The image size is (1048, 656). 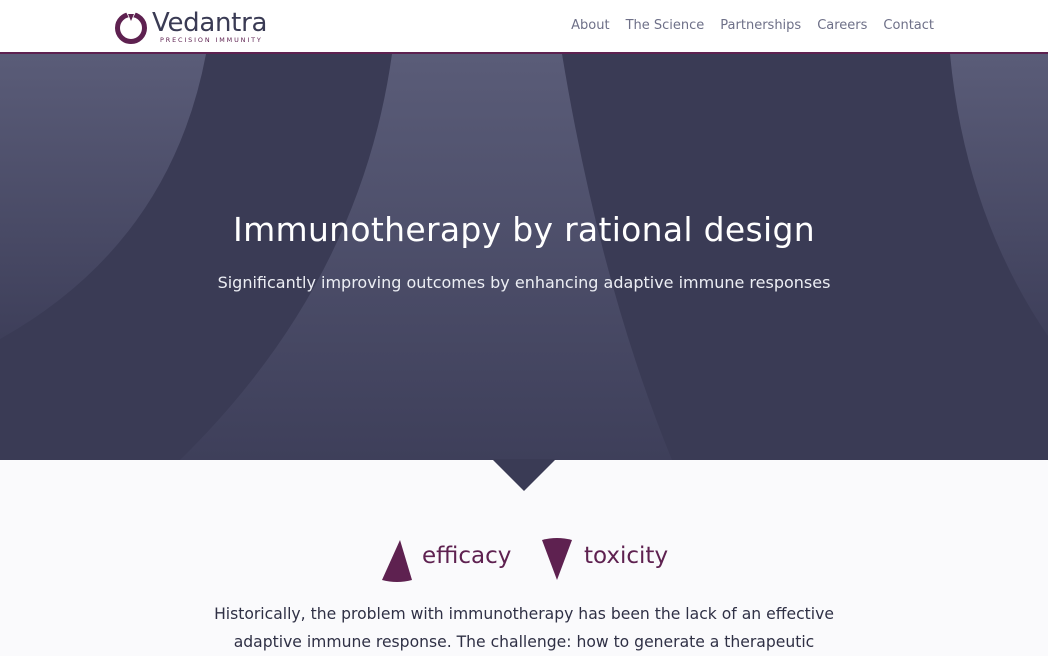 I want to click on logo: Vedantra PRECISION IMMUNITY, so click(x=194, y=27).